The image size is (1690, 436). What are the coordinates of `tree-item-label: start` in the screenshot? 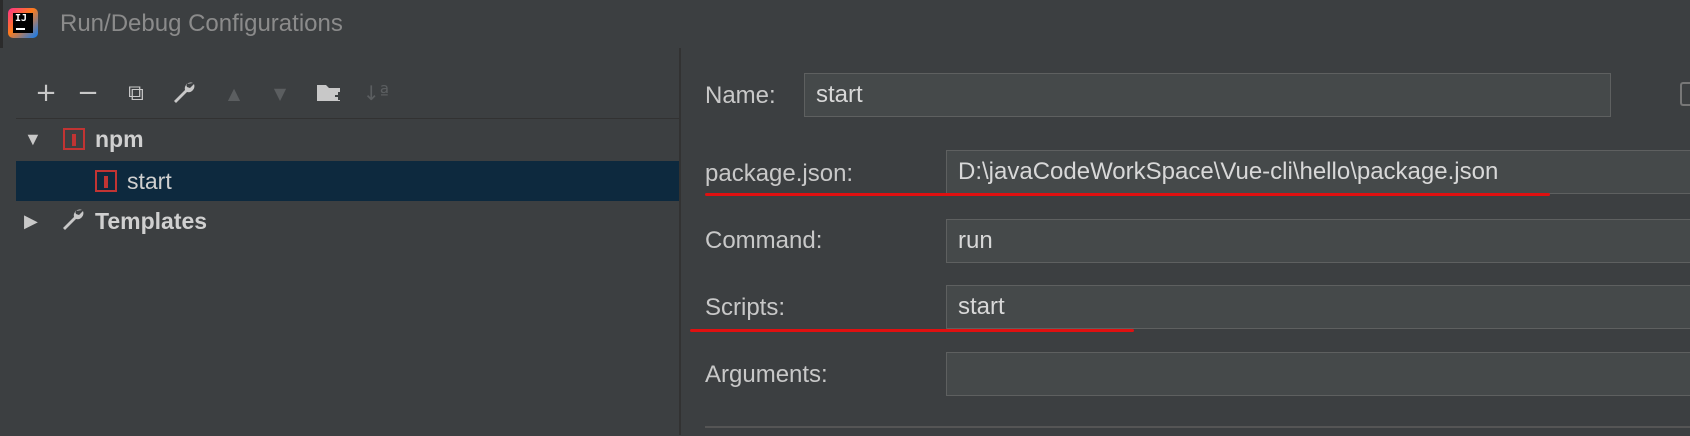 It's located at (149, 180).